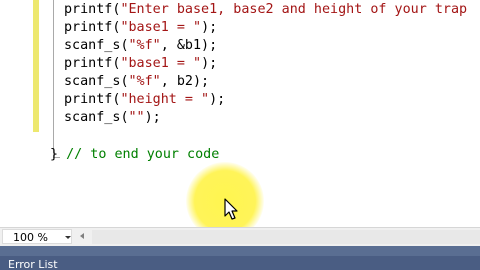  Describe the element at coordinates (240, 263) in the screenshot. I see `error-list-panel: Error List` at that location.